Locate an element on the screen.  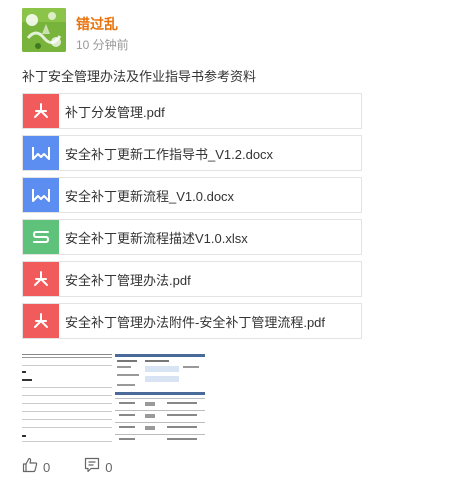
post-actions: 0 0 is located at coordinates (84, 467).